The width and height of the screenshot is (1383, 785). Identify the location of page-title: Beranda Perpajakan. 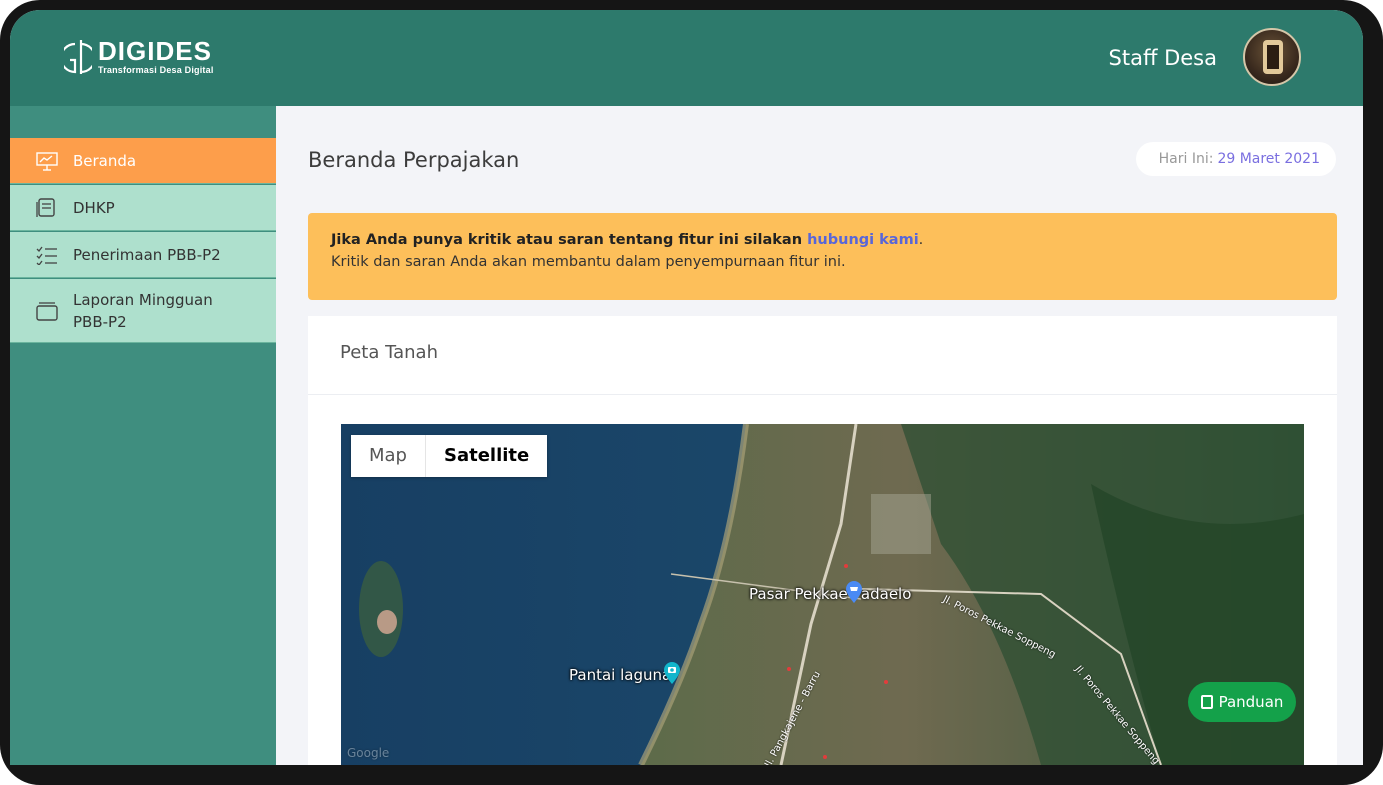
(414, 160).